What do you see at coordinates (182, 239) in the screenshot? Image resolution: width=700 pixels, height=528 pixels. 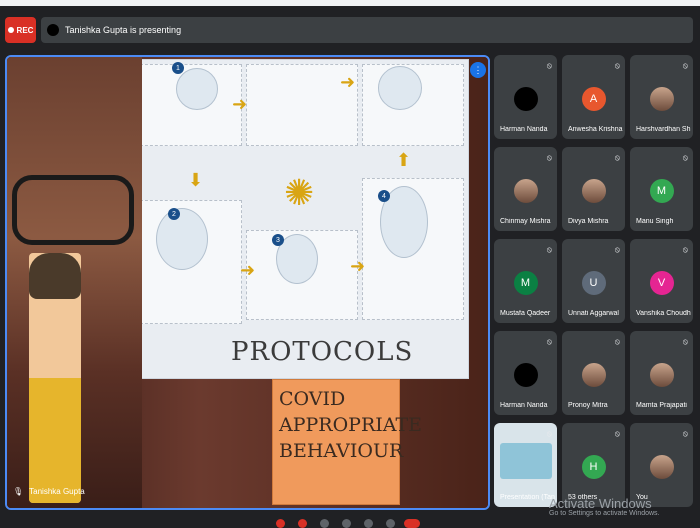 I see `mask-illustration` at bounding box center [182, 239].